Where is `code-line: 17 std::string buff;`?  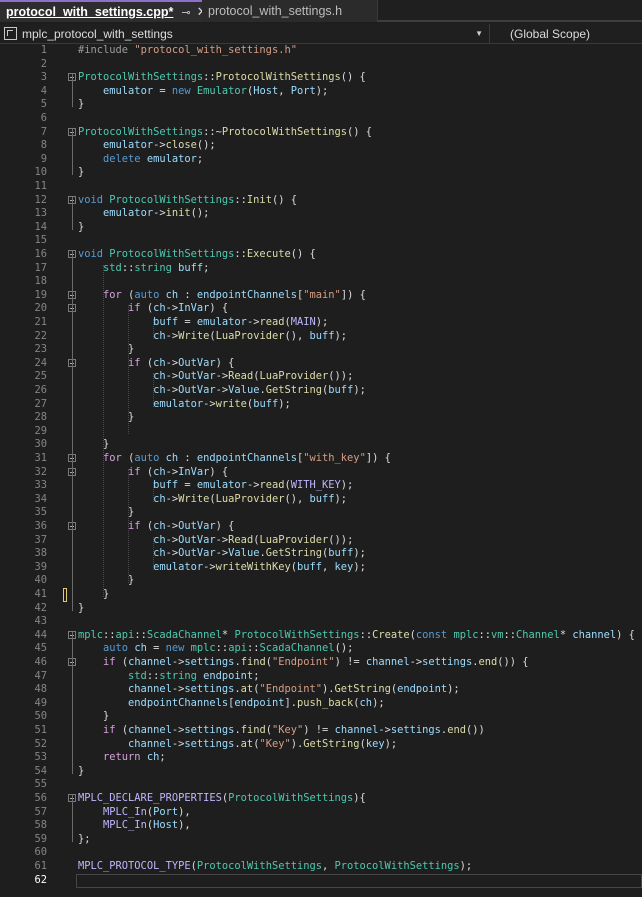 code-line: 17 std::string buff; is located at coordinates (321, 269).